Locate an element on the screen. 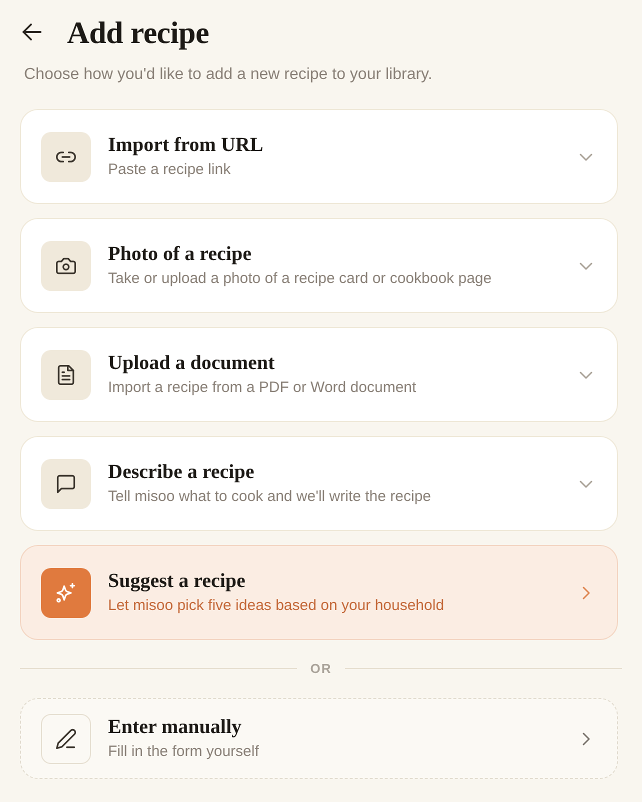  document-icon is located at coordinates (66, 375).